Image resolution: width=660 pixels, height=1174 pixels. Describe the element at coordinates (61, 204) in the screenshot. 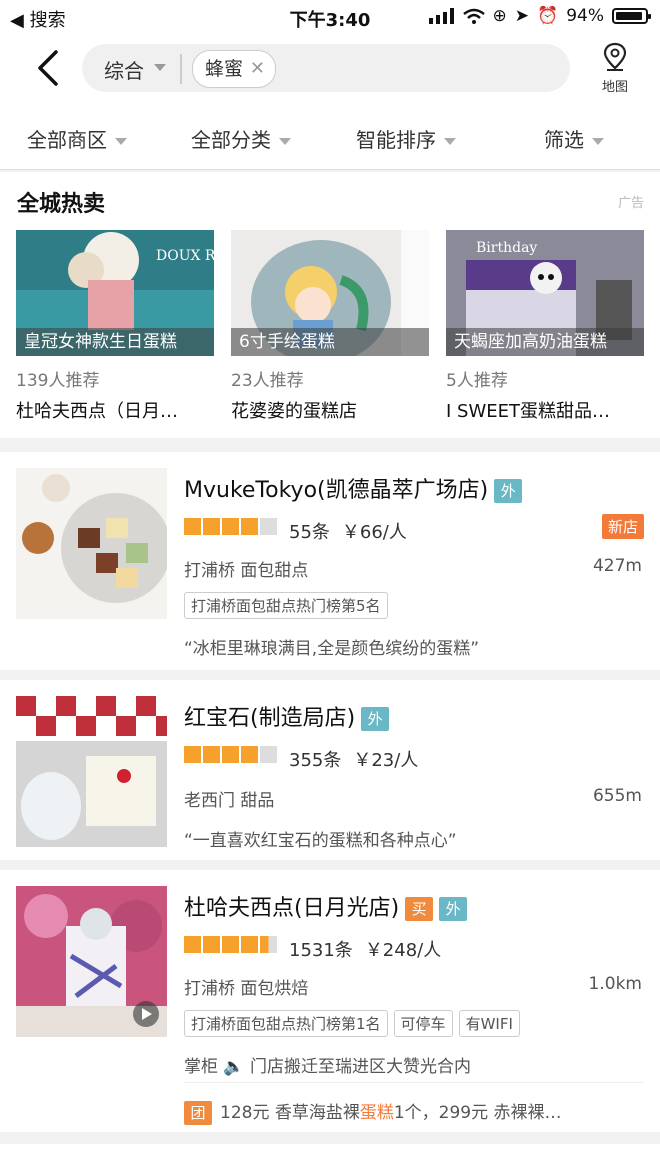

I see `section-title: 全城热卖` at that location.